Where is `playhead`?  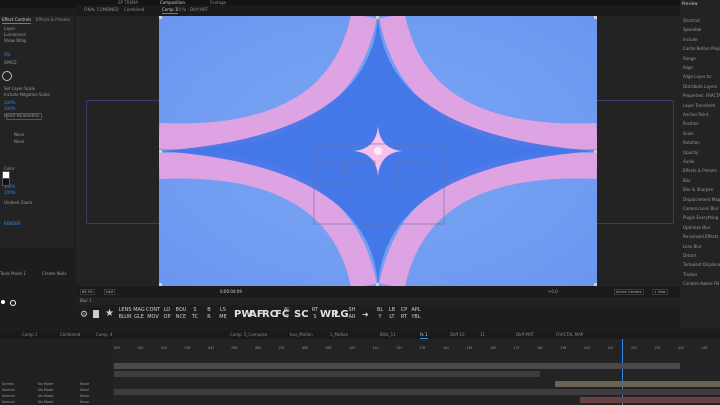
playhead is located at coordinates (622, 372).